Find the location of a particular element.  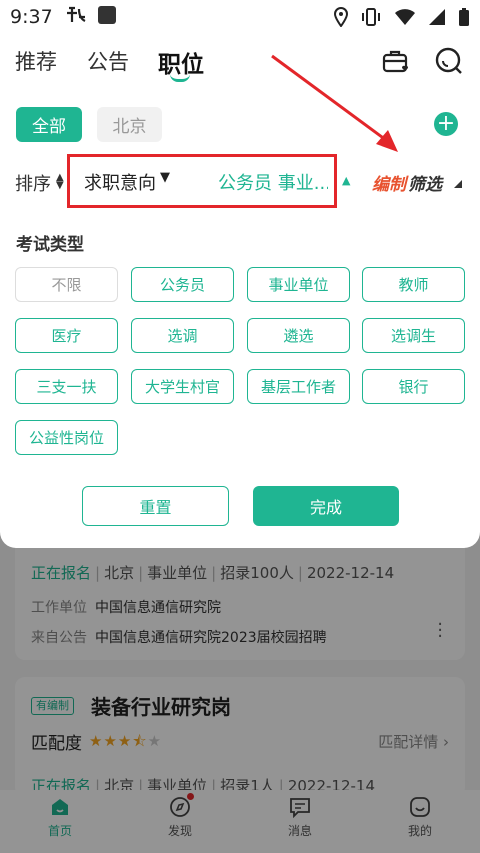

corner-triangle-icon is located at coordinates (458, 184).